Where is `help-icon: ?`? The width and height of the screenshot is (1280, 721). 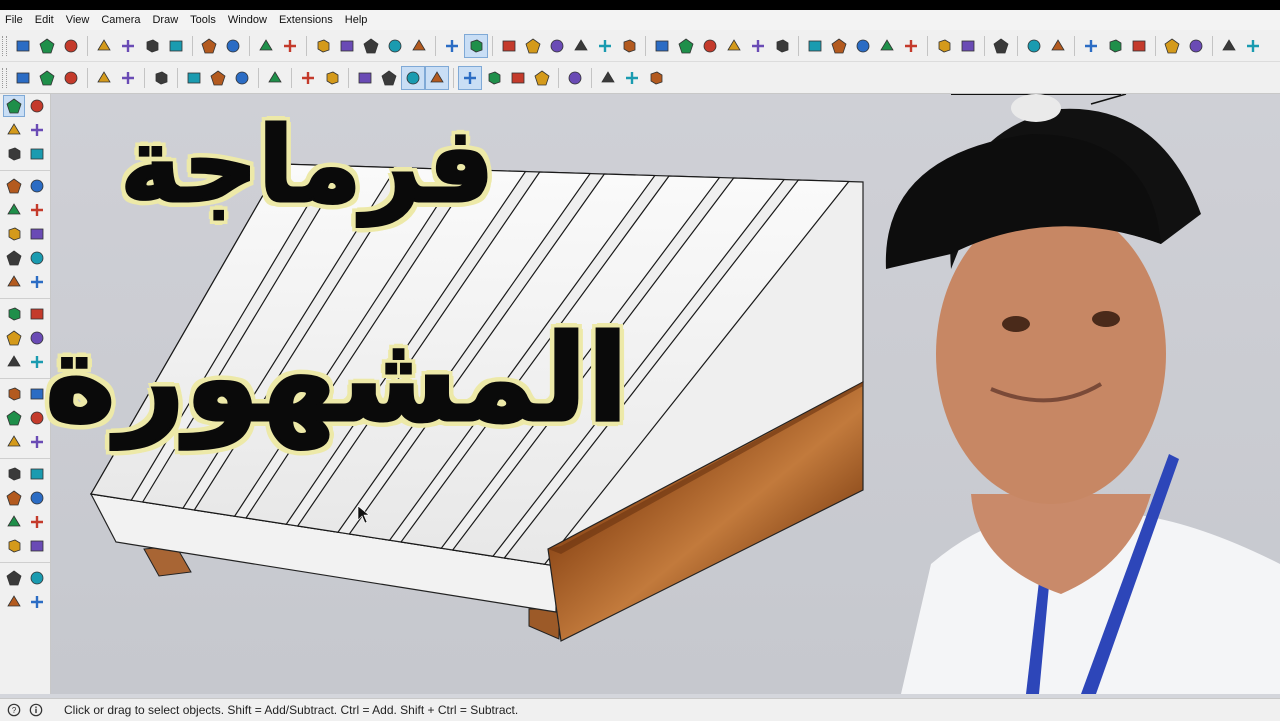 help-icon: ? is located at coordinates (14, 710).